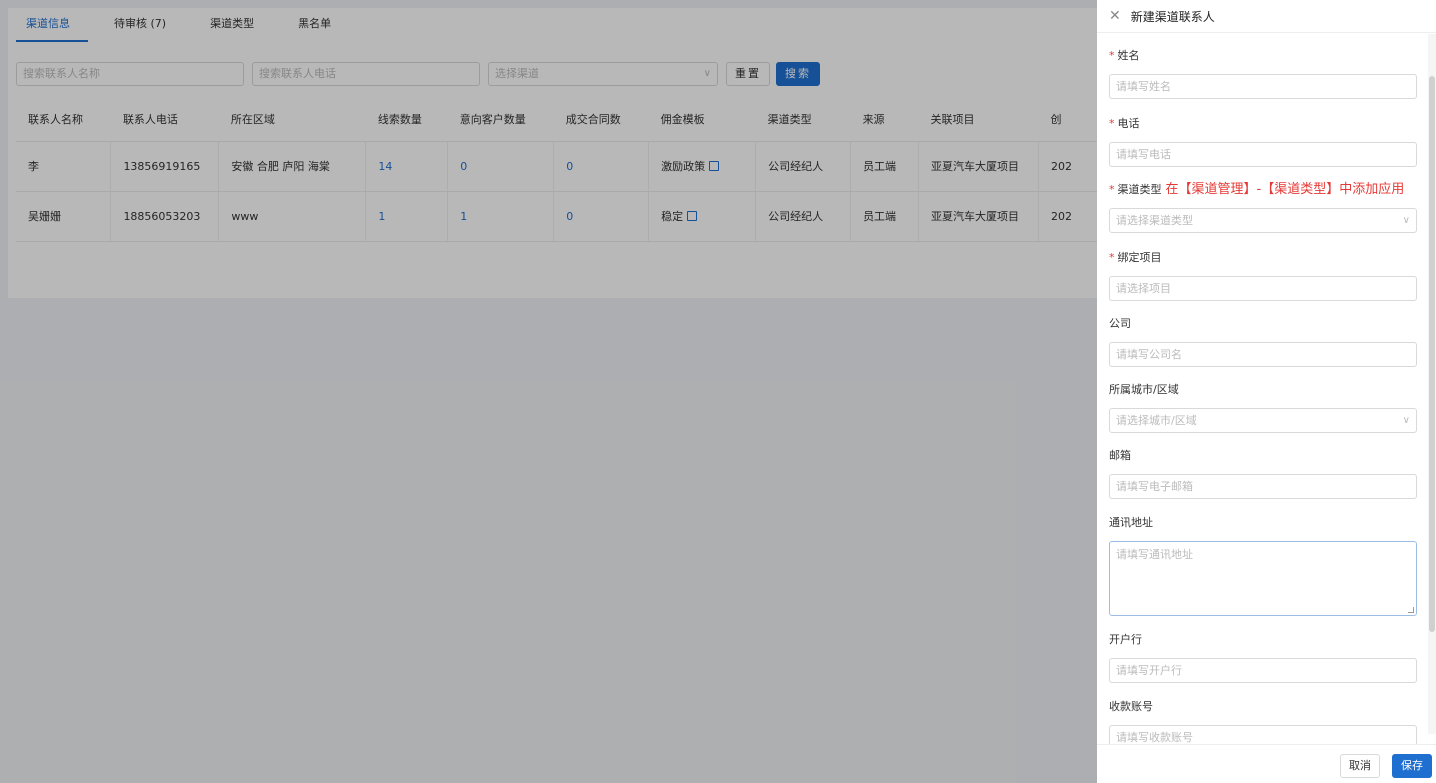 The width and height of the screenshot is (1436, 783). Describe the element at coordinates (1154, 554) in the screenshot. I see `address-placeholder: 请填写通讯地址` at that location.